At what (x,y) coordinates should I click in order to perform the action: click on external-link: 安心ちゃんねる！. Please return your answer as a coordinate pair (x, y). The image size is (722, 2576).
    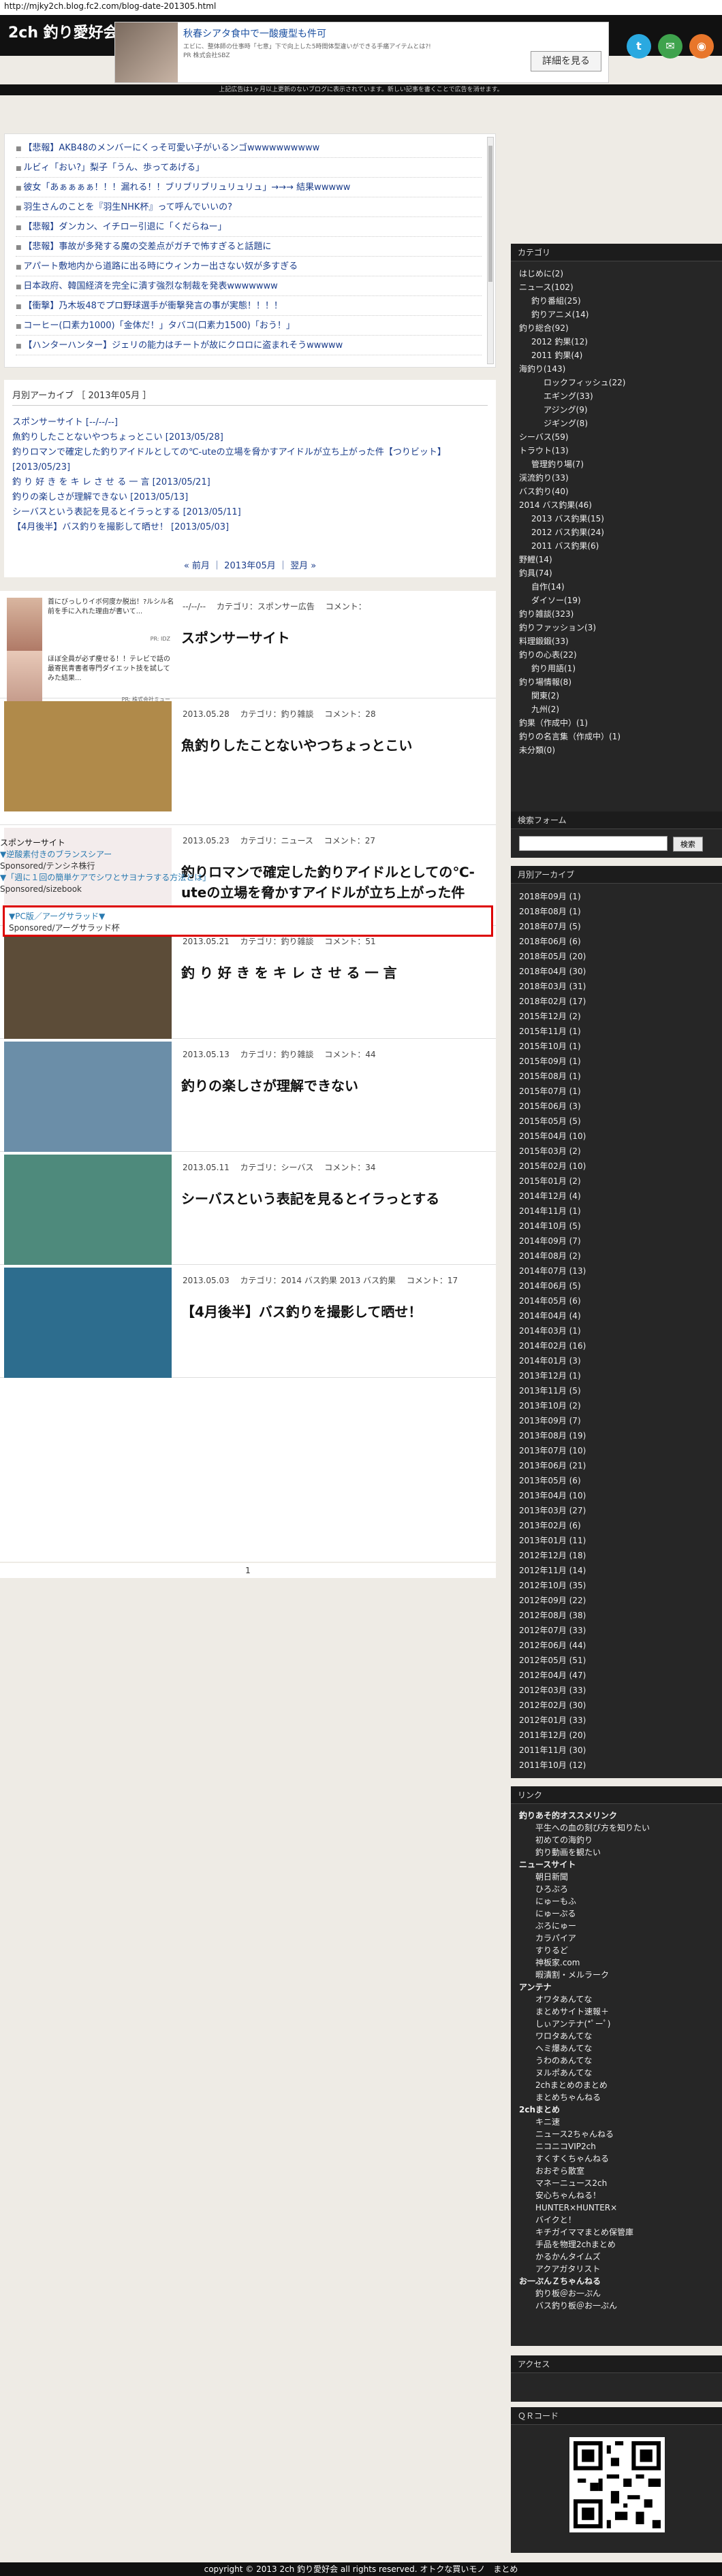
    Looking at the image, I should click on (616, 2195).